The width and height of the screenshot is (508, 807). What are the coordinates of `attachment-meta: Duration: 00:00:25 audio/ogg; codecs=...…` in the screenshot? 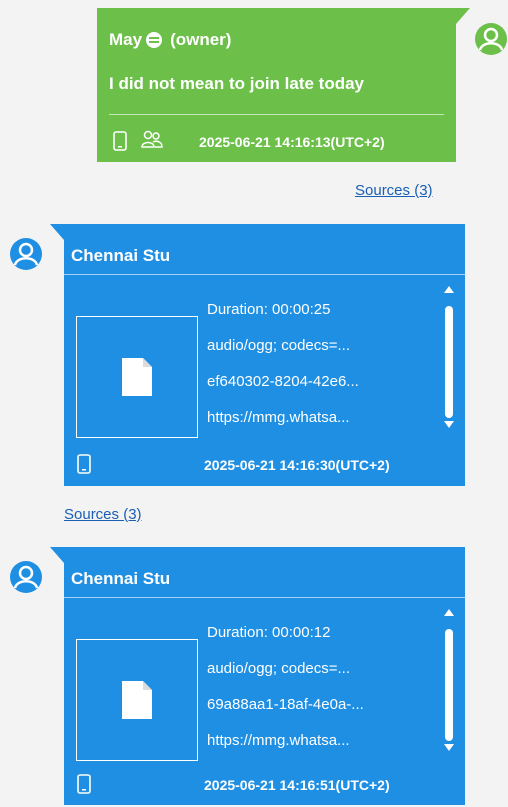 It's located at (283, 364).